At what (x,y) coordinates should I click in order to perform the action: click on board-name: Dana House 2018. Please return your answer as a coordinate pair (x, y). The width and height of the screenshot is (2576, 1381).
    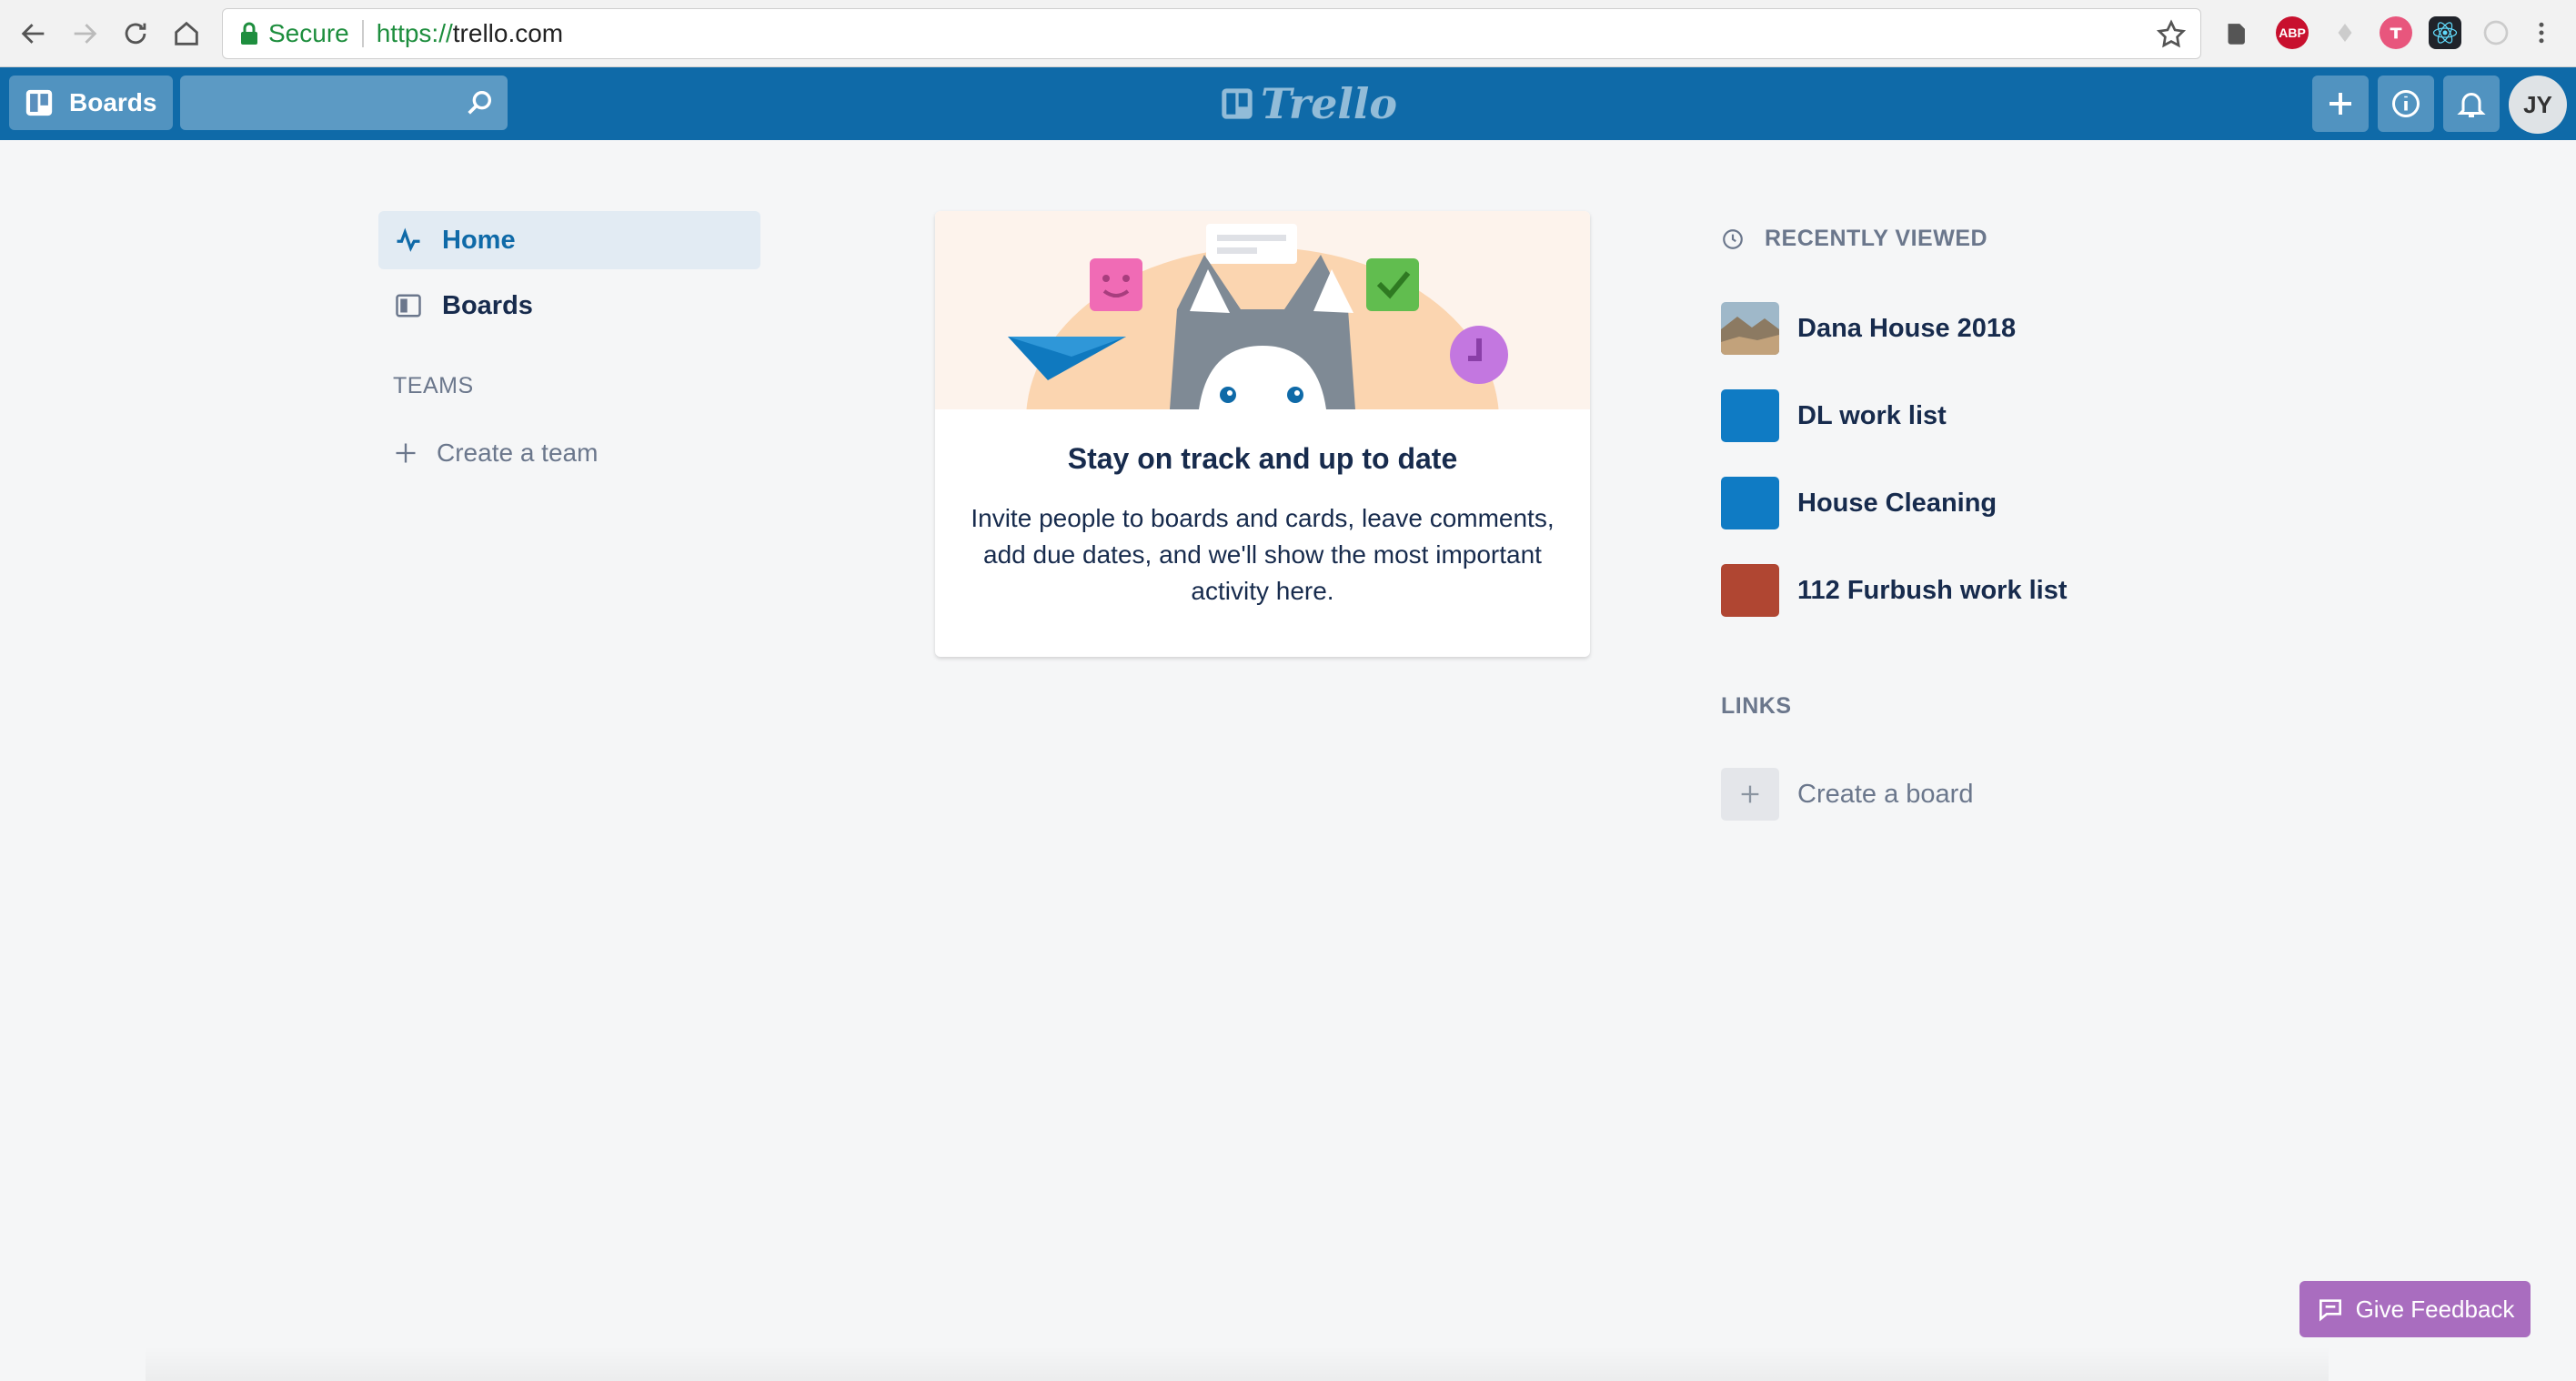
    Looking at the image, I should click on (1907, 328).